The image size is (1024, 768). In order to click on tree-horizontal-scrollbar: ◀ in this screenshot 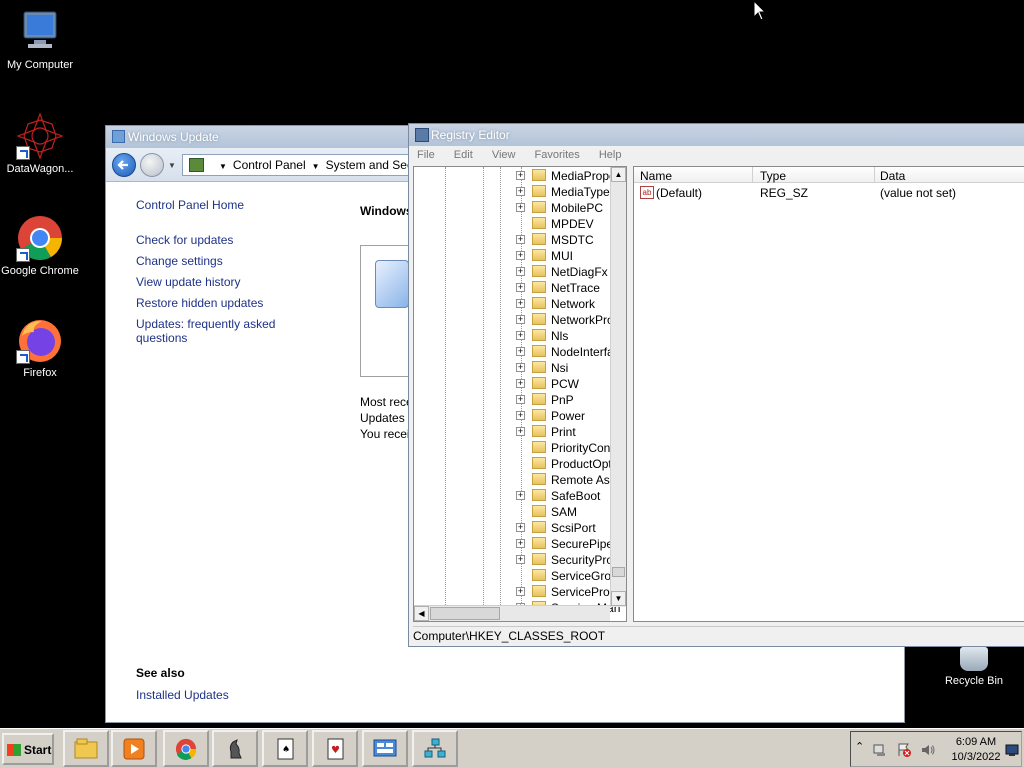, I will do `click(512, 613)`.